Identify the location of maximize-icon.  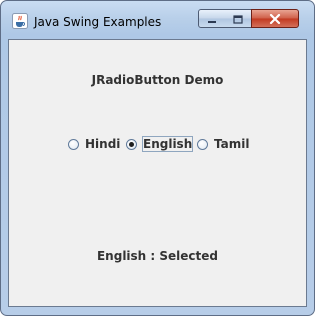
(238, 18).